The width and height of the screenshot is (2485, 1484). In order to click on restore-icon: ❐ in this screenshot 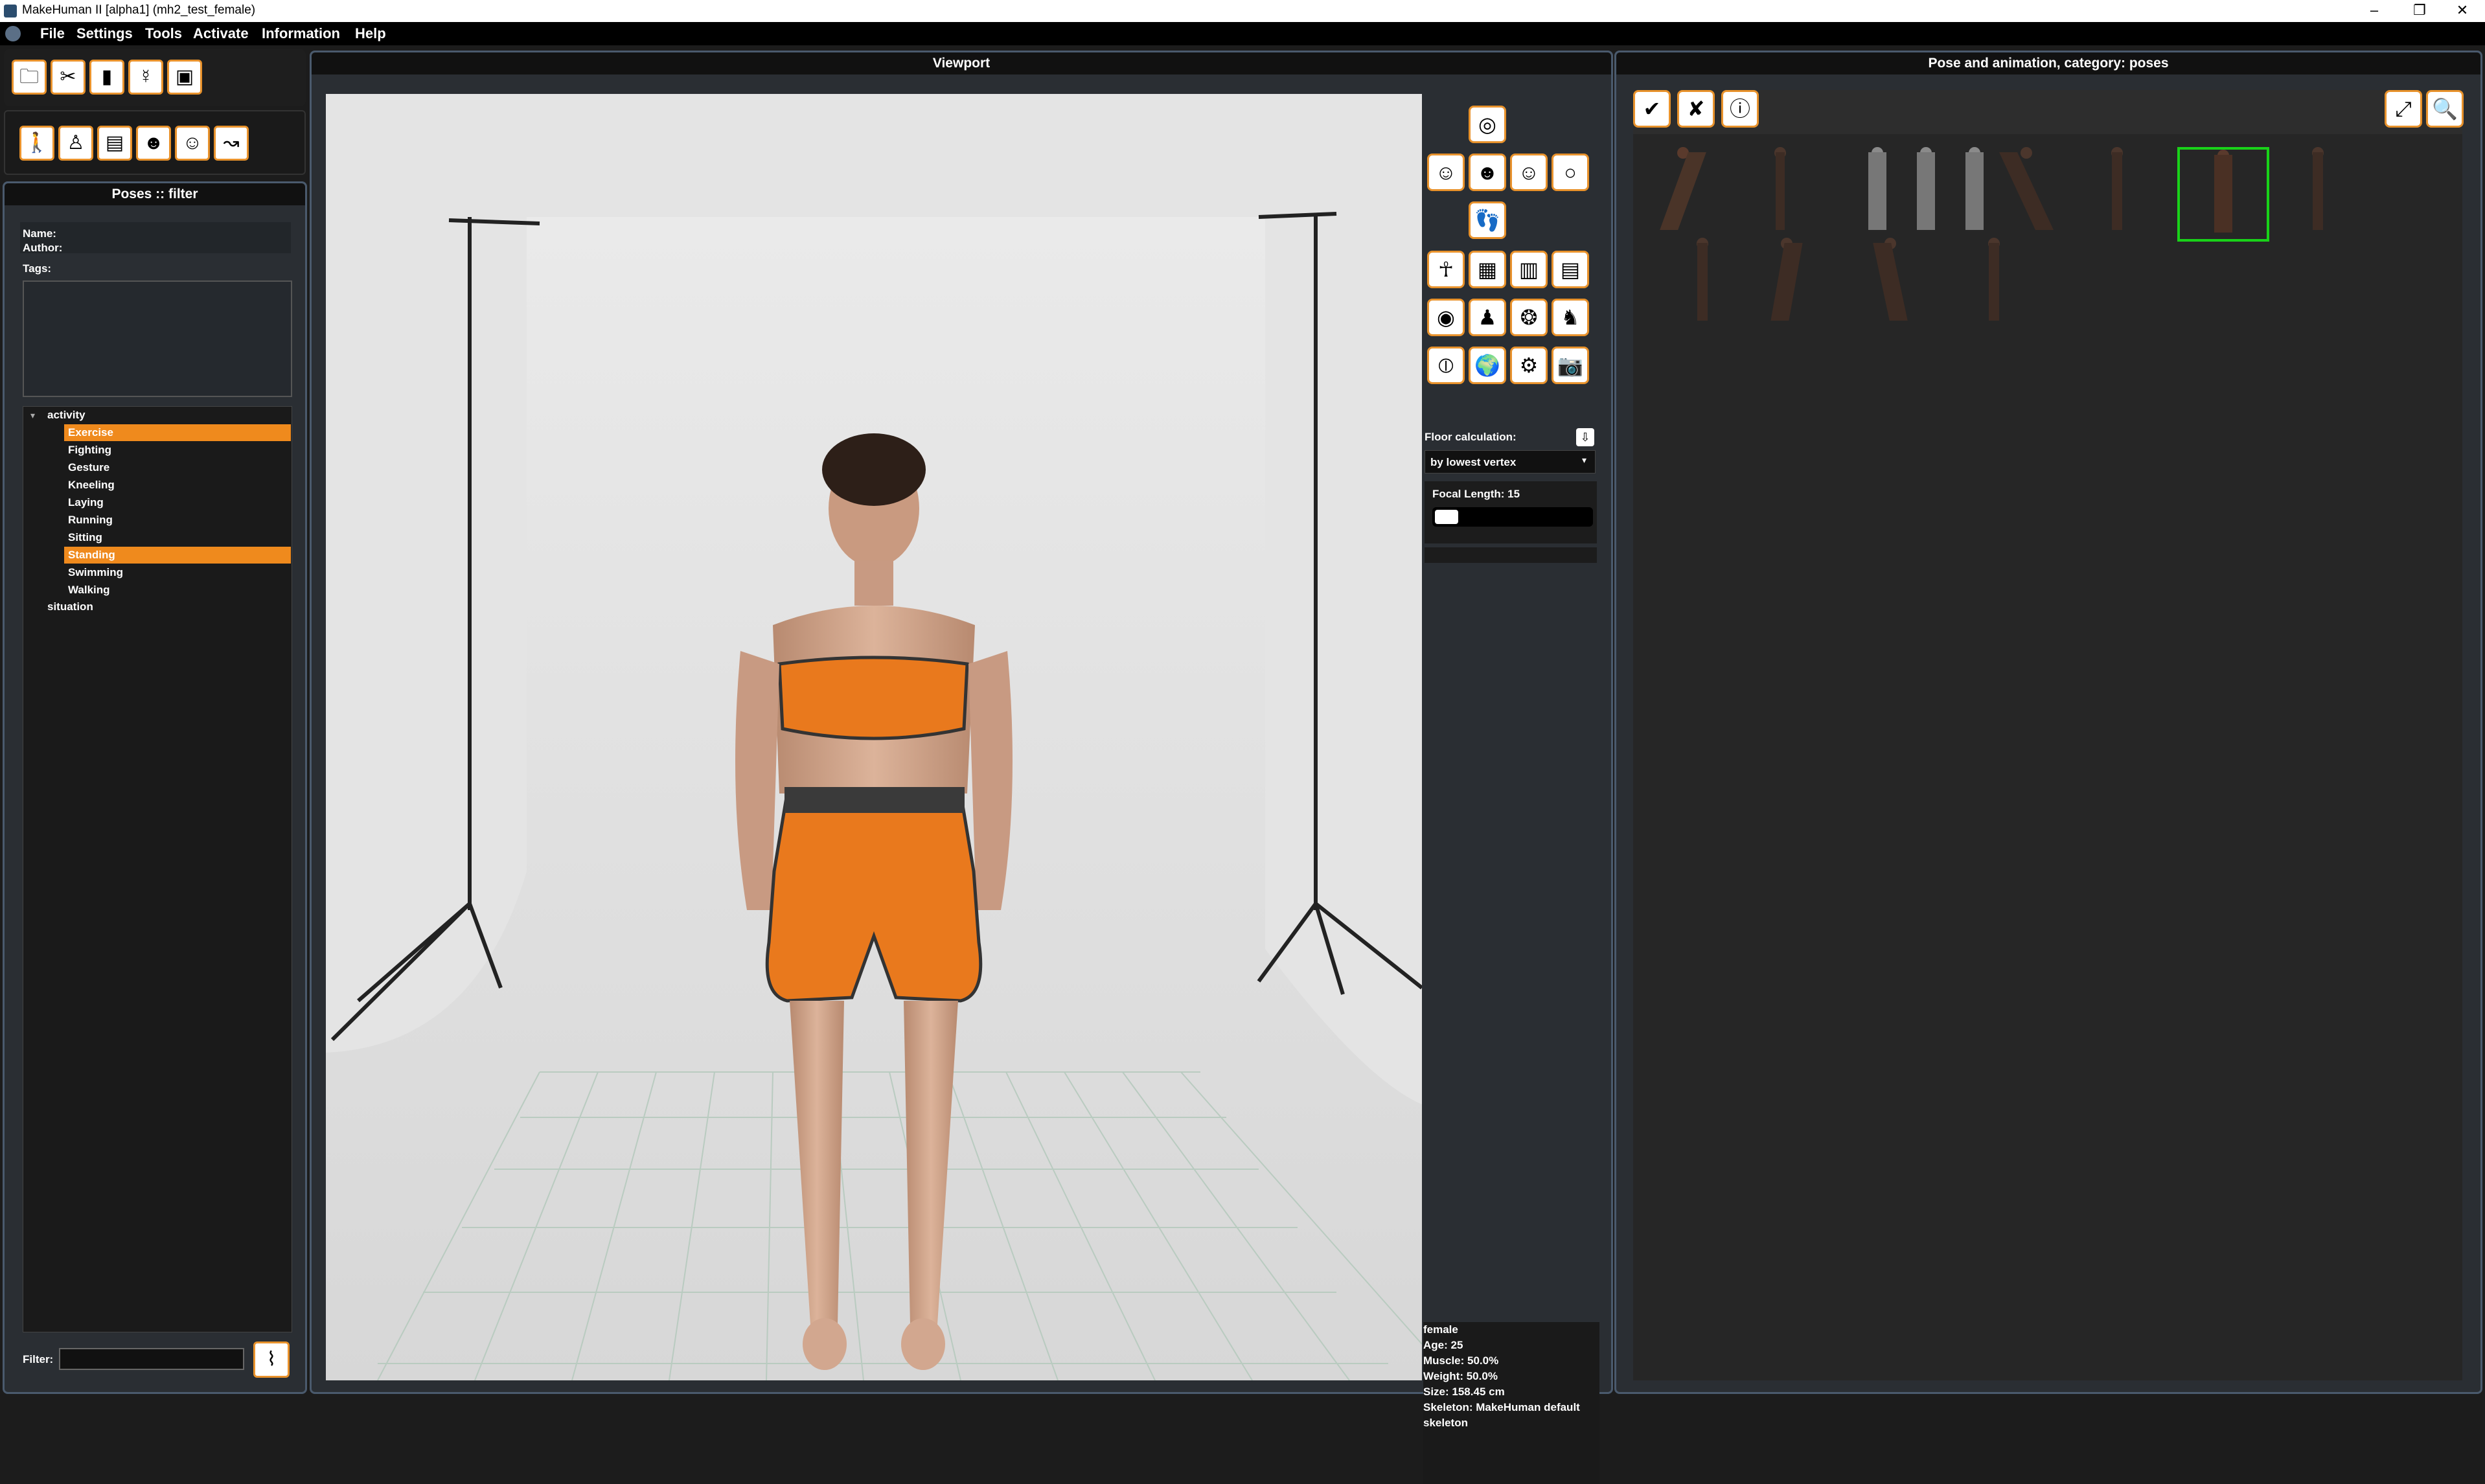, I will do `click(2419, 11)`.